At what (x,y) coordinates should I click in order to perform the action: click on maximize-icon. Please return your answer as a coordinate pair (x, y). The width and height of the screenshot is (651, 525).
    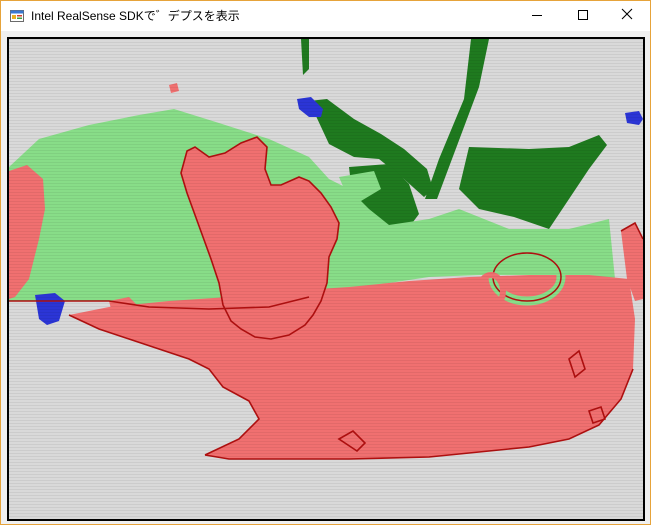
    Looking at the image, I should click on (583, 16).